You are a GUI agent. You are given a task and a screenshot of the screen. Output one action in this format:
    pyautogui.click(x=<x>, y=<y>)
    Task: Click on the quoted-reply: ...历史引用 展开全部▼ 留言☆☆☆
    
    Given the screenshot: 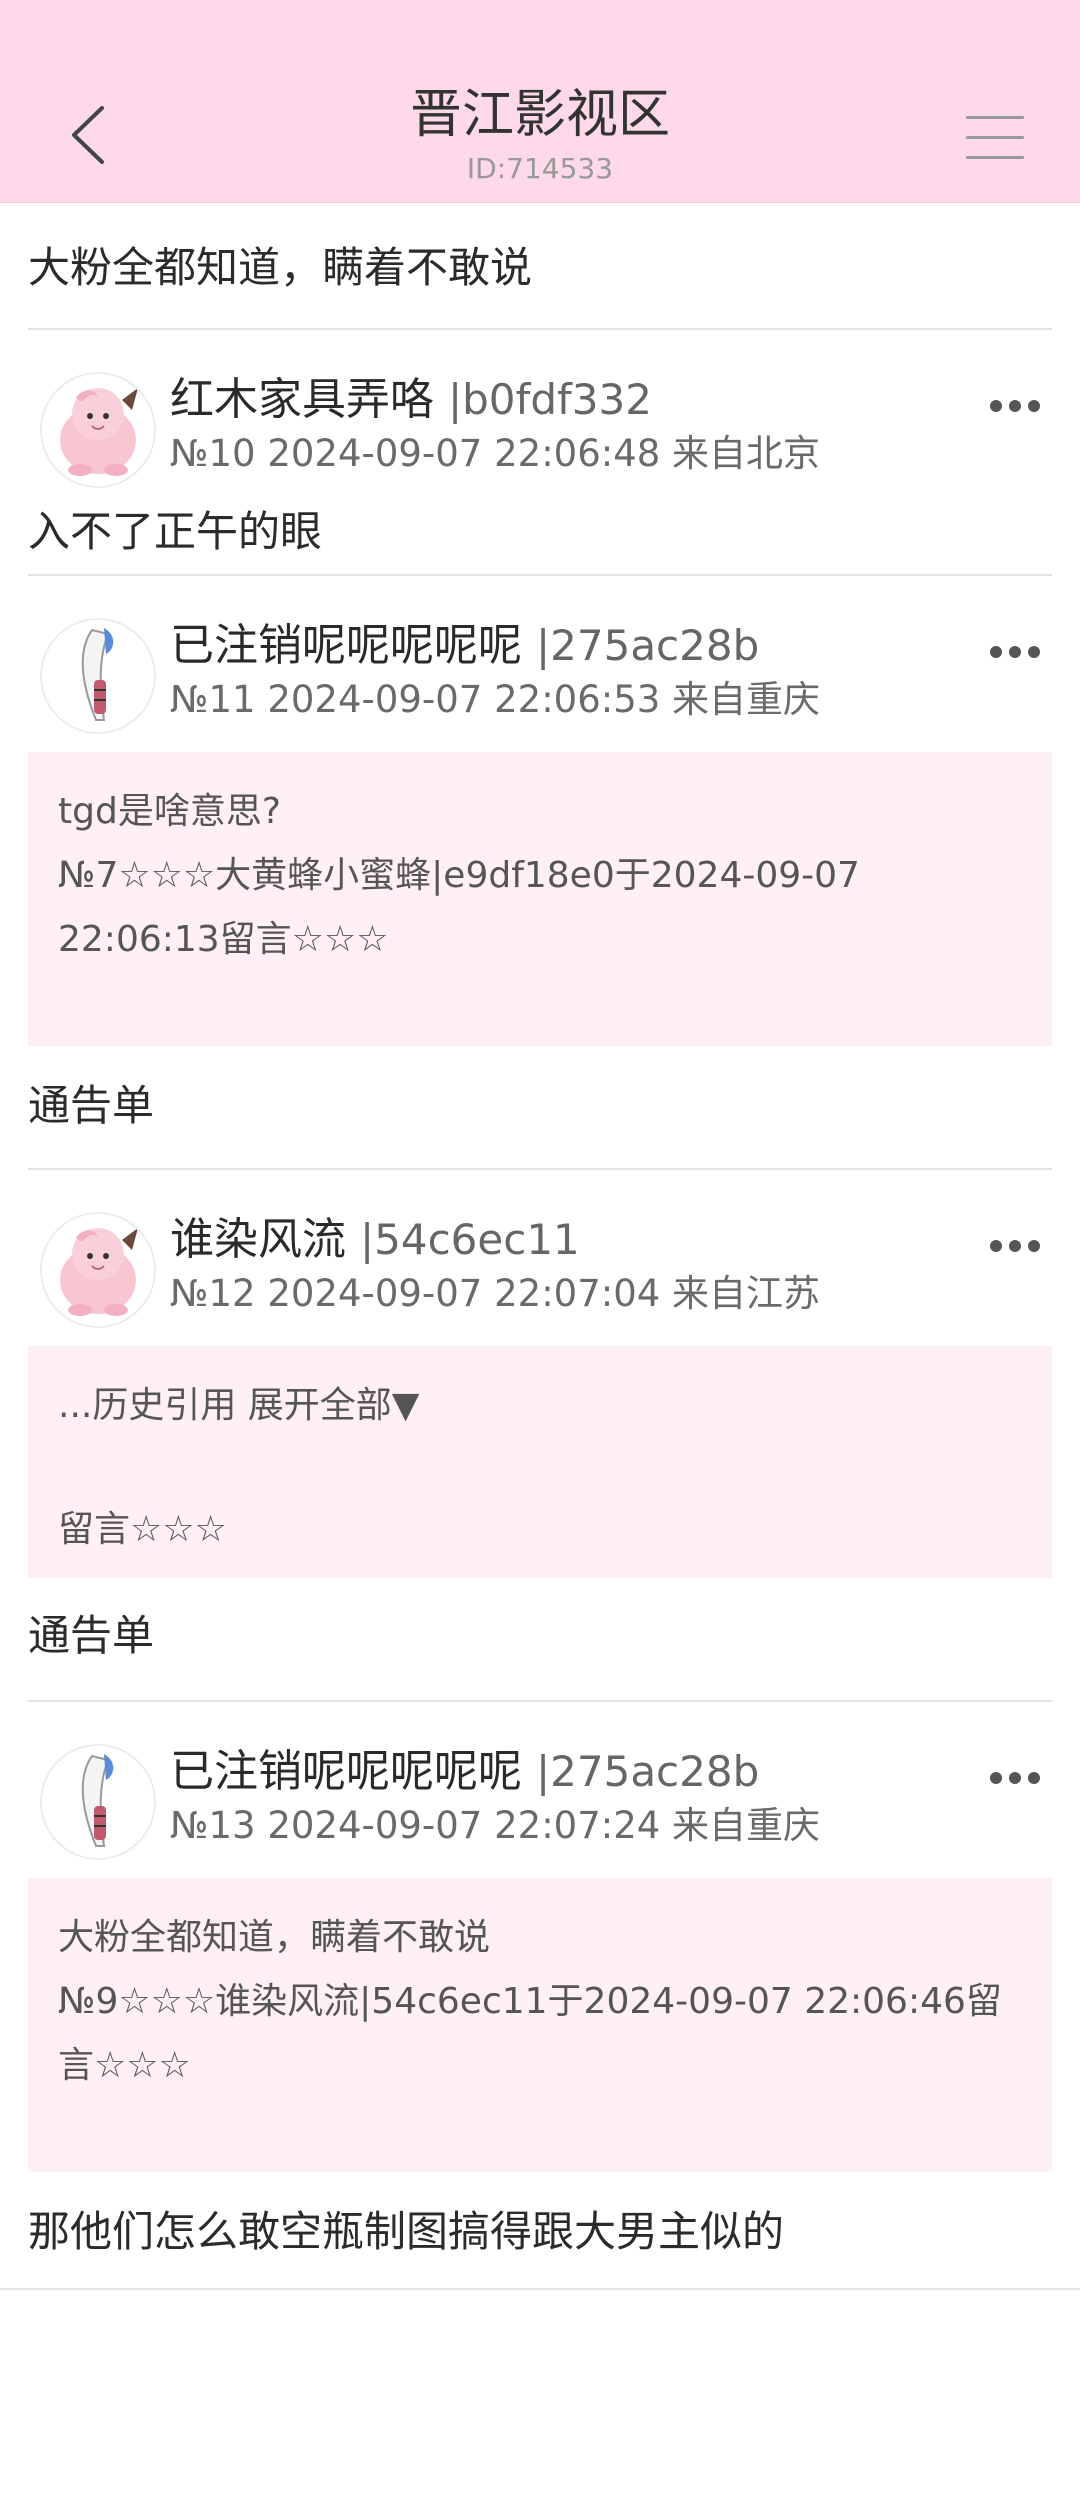 What is the action you would take?
    pyautogui.click(x=540, y=1462)
    